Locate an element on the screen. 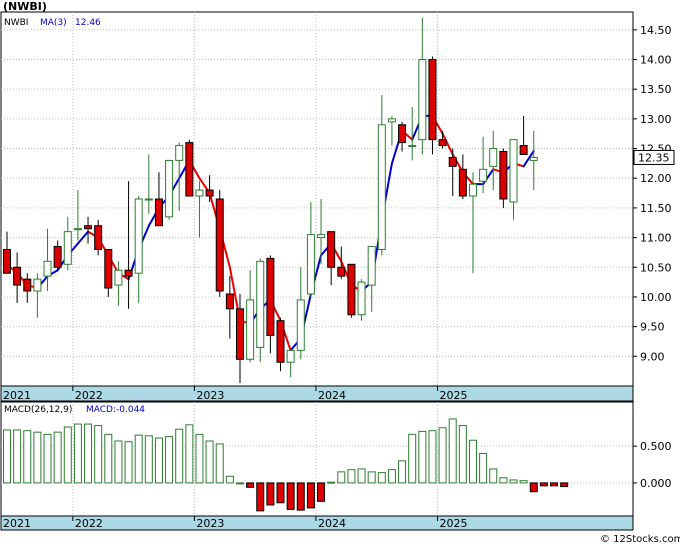 The height and width of the screenshot is (546, 680). macd-x-tick-label: 2024 is located at coordinates (332, 523).